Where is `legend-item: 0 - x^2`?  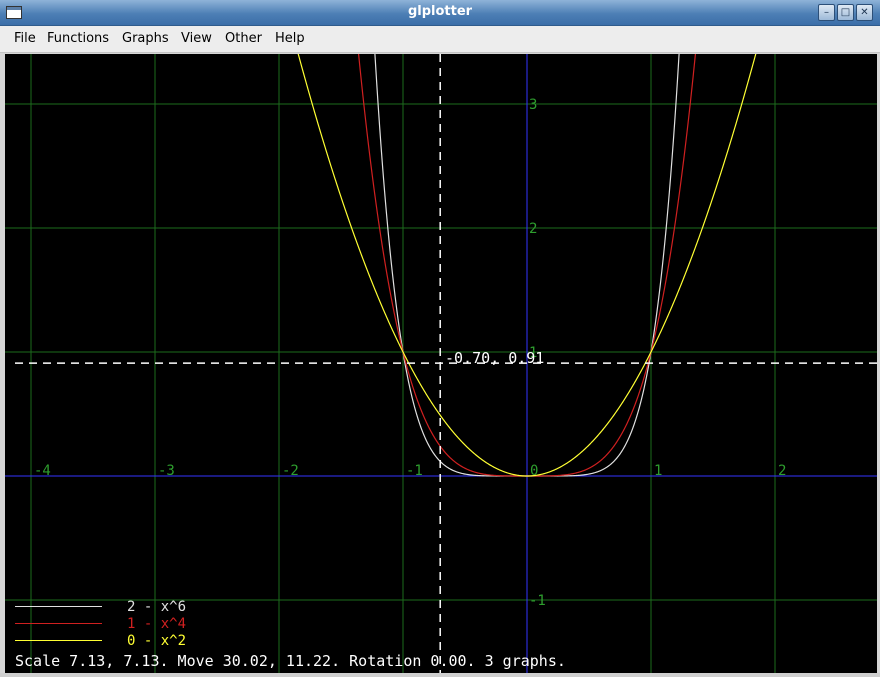 legend-item: 0 - x^2 is located at coordinates (155, 641).